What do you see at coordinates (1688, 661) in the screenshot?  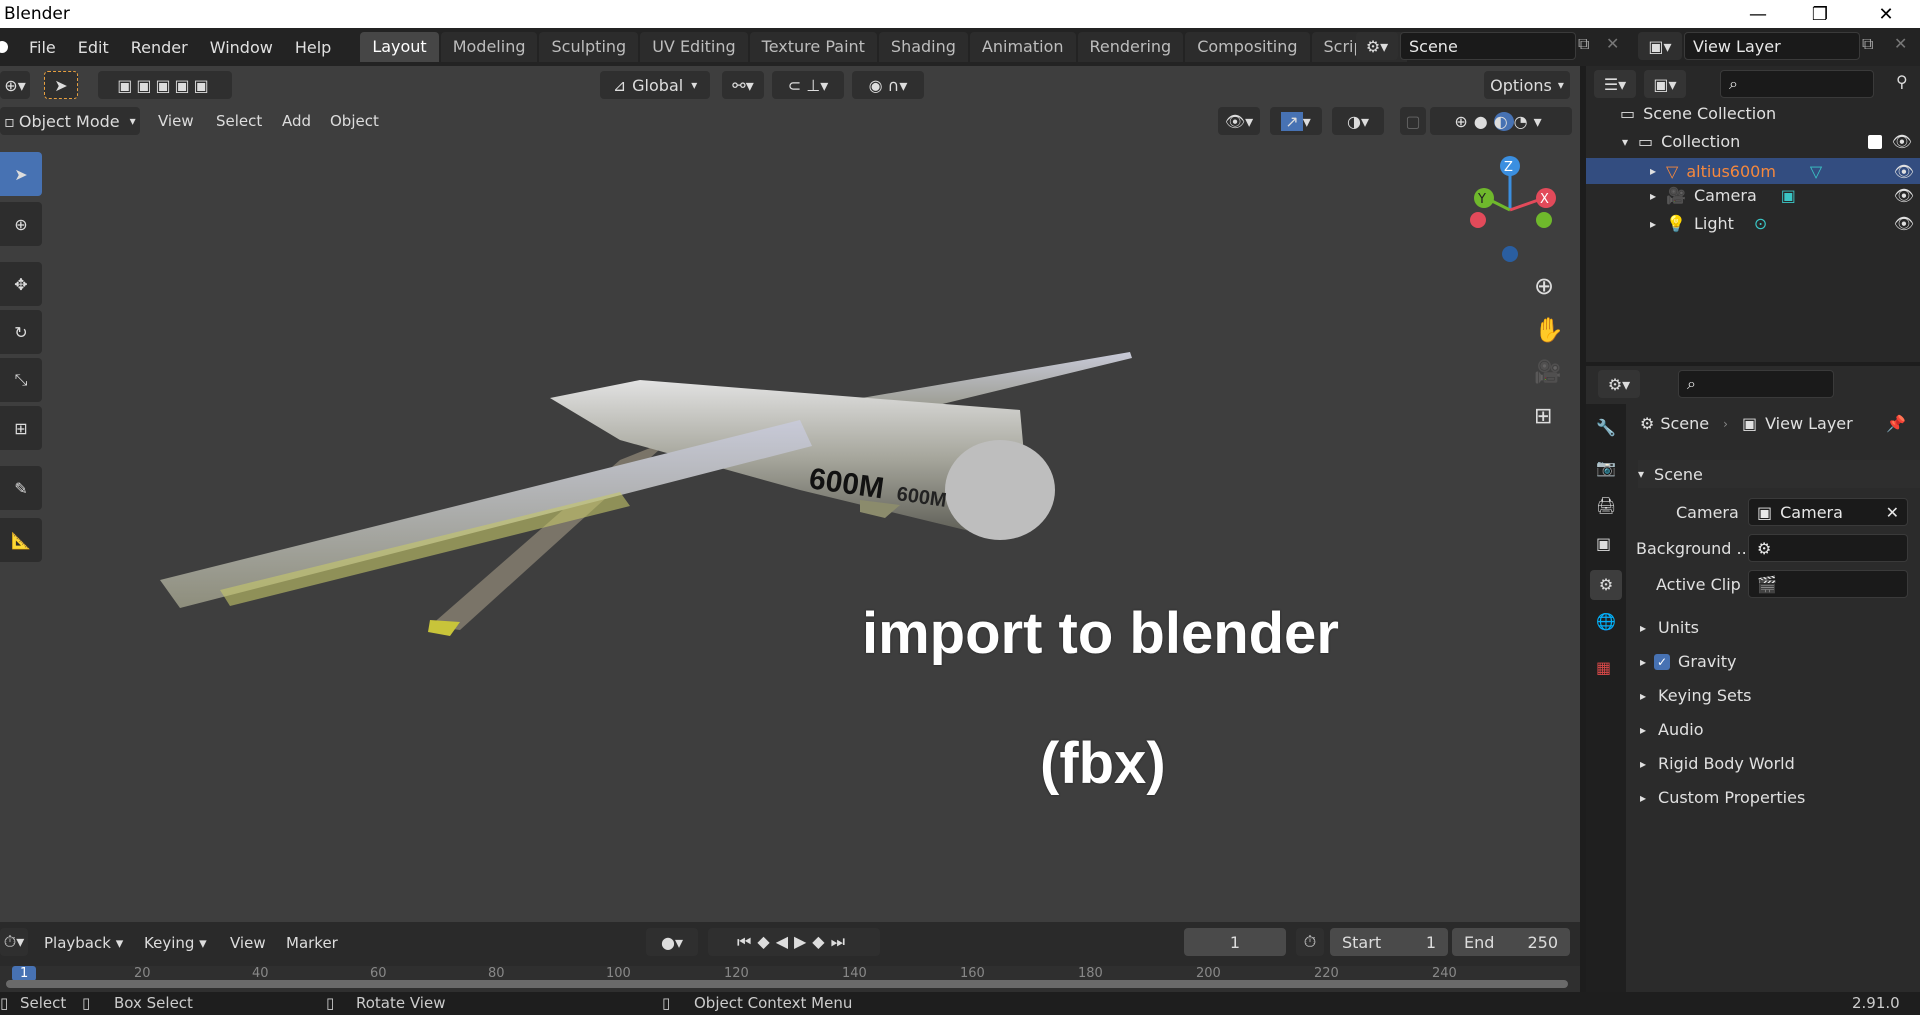 I see `panel-gravity: ▸ ✓ Gravity` at bounding box center [1688, 661].